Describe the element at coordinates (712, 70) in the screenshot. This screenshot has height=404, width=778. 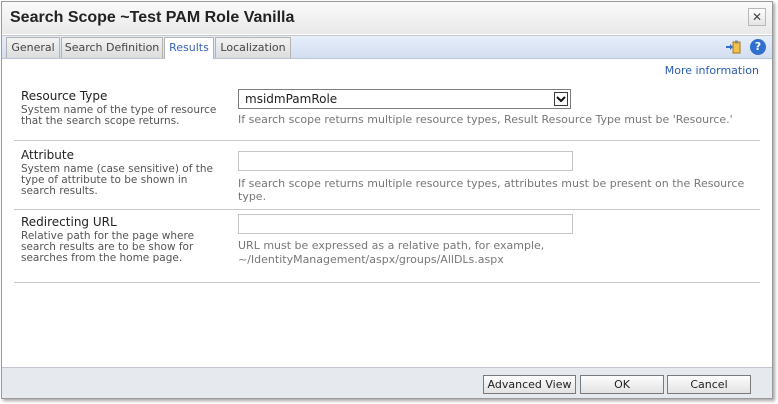
I see `more-information-link: More information` at that location.